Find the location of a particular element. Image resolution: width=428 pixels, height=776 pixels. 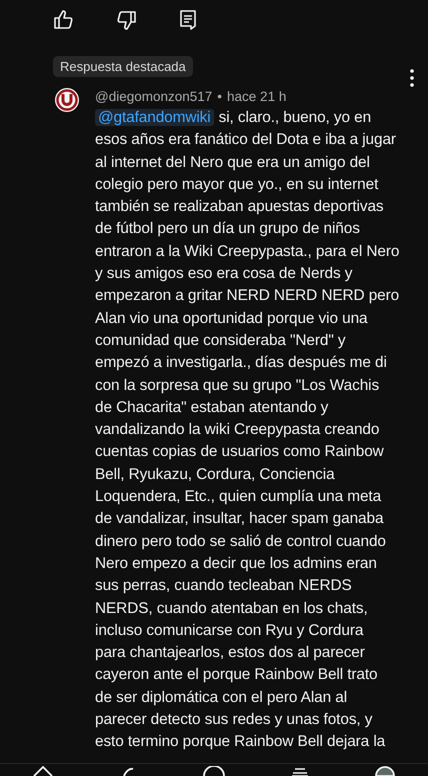

home-icon is located at coordinates (42, 771).